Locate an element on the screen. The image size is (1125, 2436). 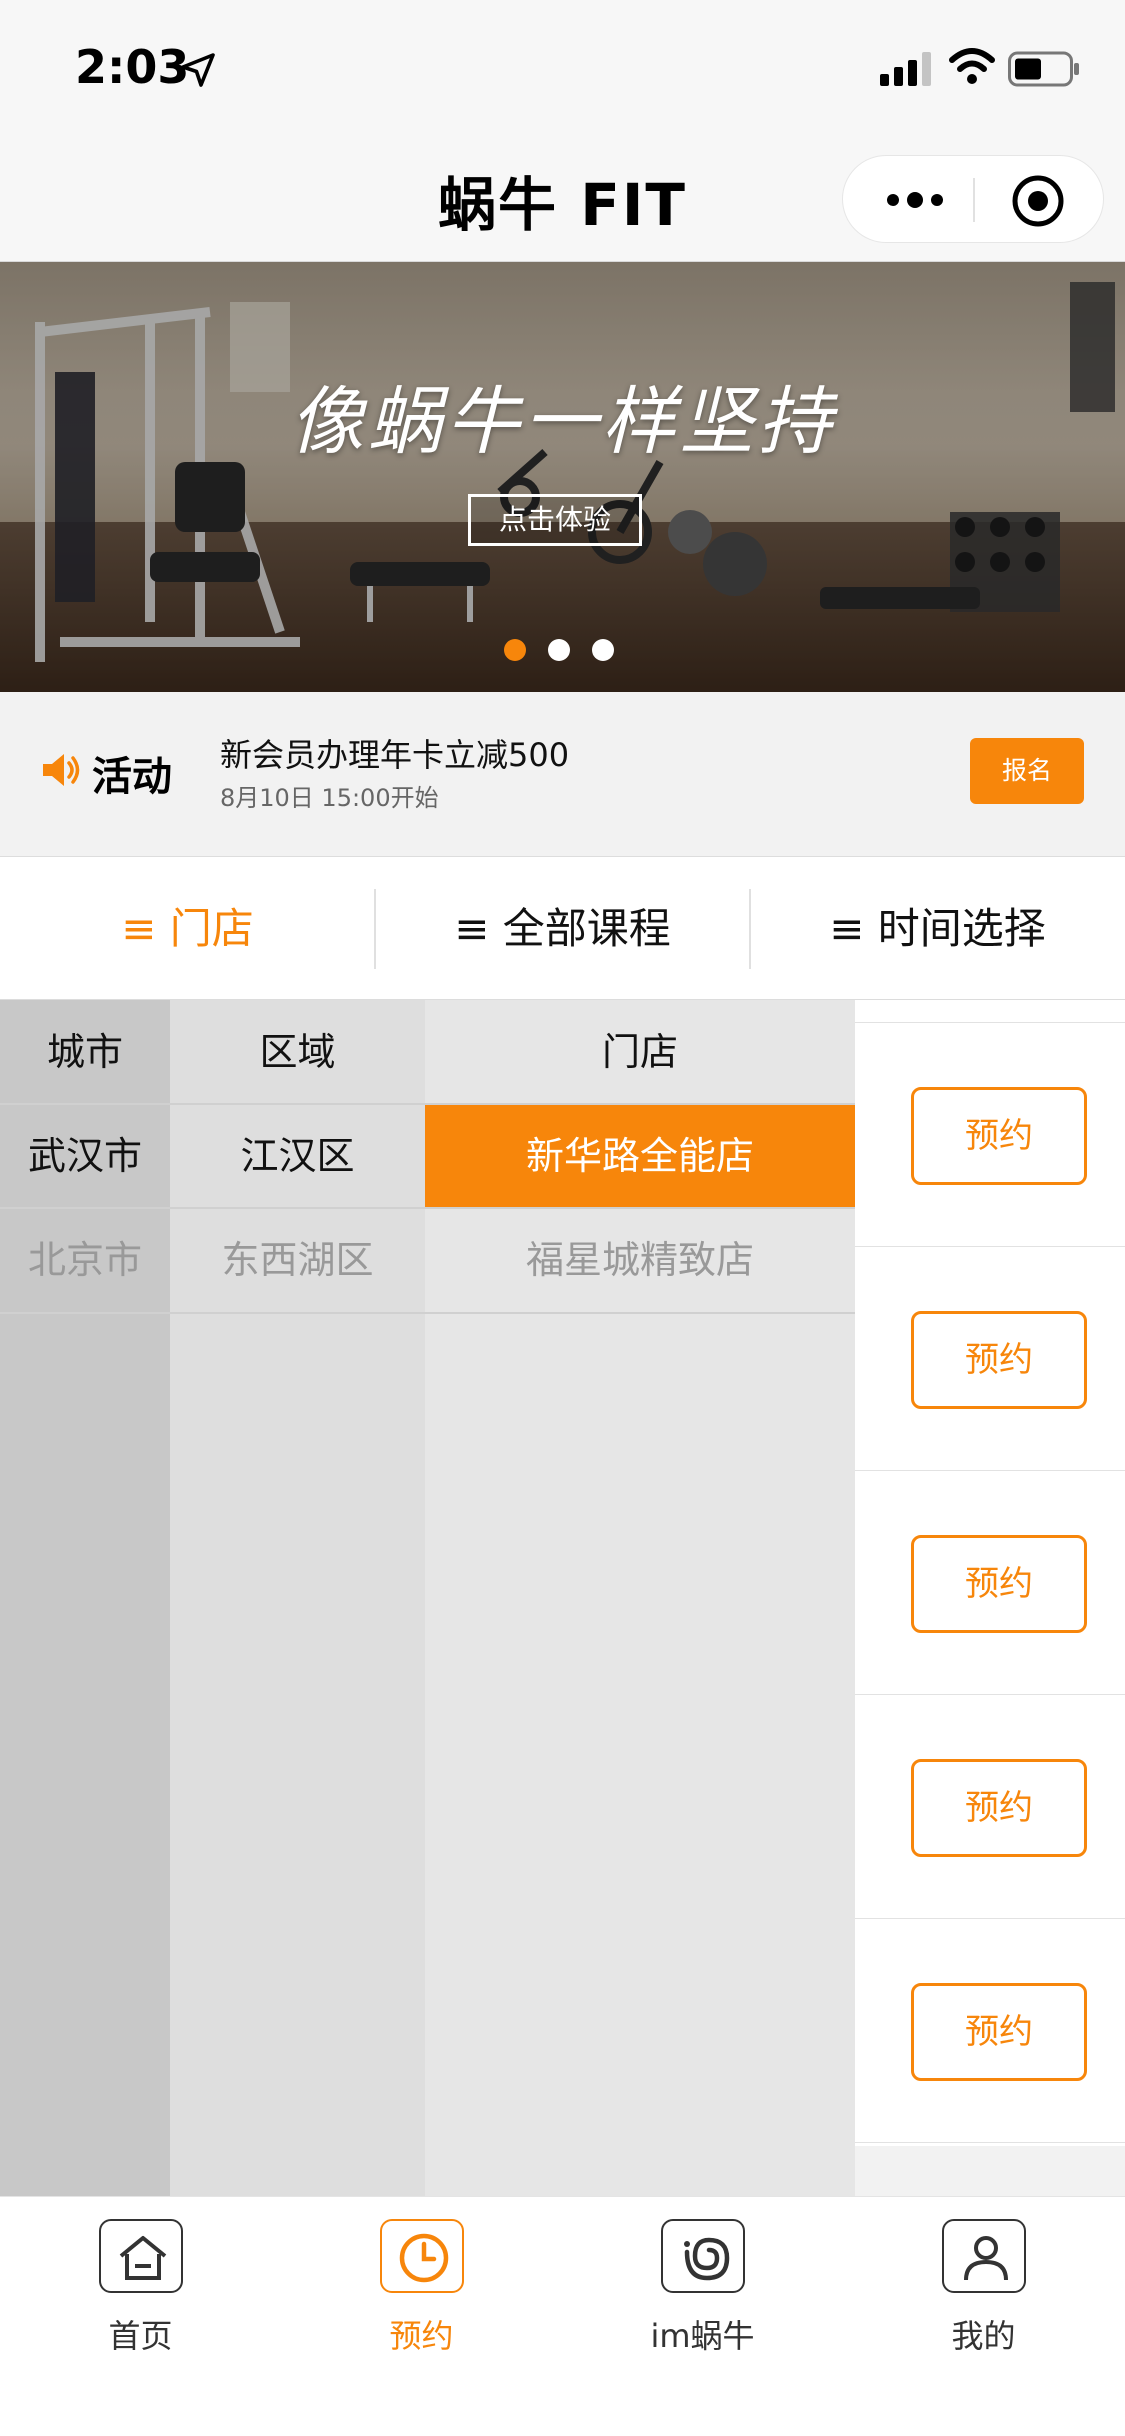
city-option: 武汉市 is located at coordinates (85, 1156).